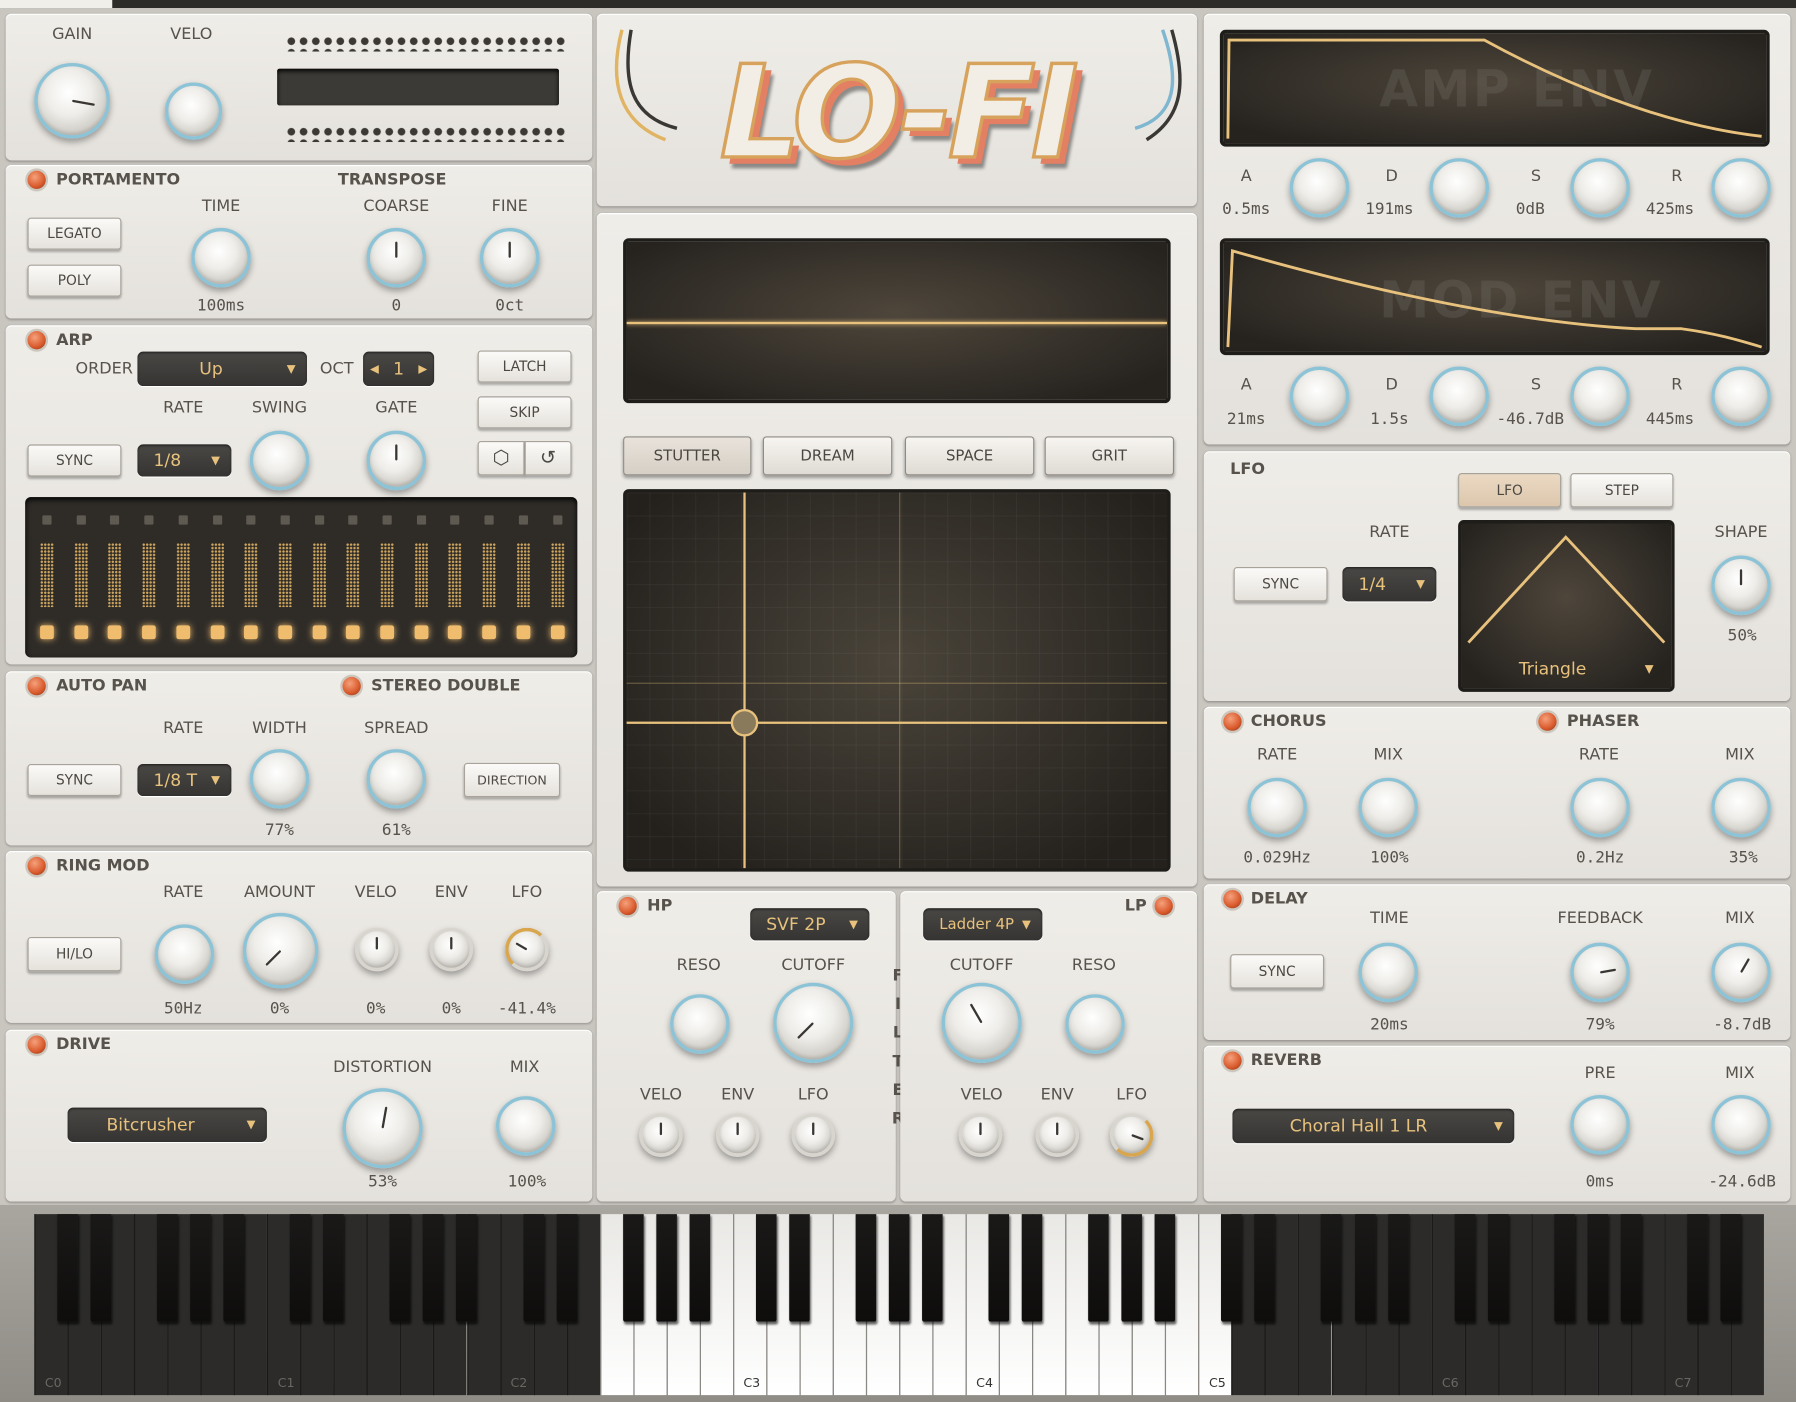  I want to click on piano-keyboard: C0 C1 C2 C3 C4 C5 C6 C7, so click(899, 1305).